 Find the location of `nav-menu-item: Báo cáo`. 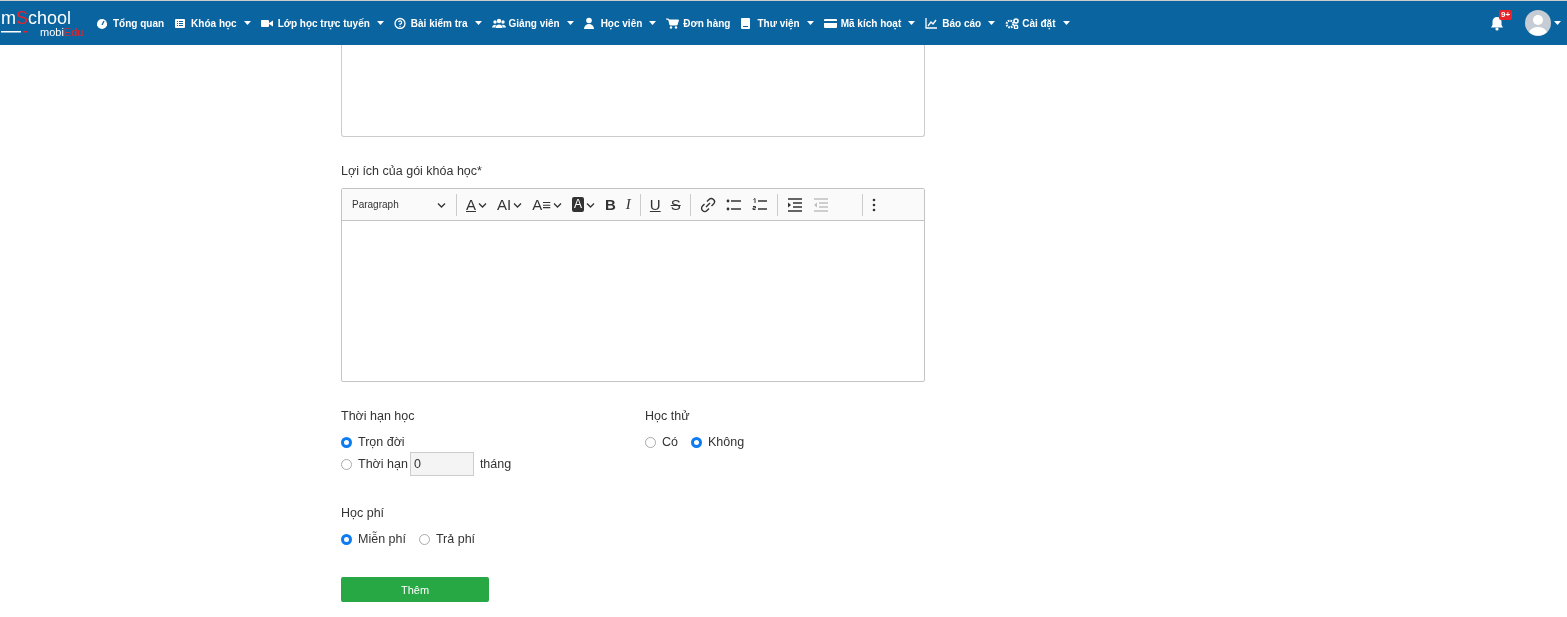

nav-menu-item: Báo cáo is located at coordinates (960, 23).